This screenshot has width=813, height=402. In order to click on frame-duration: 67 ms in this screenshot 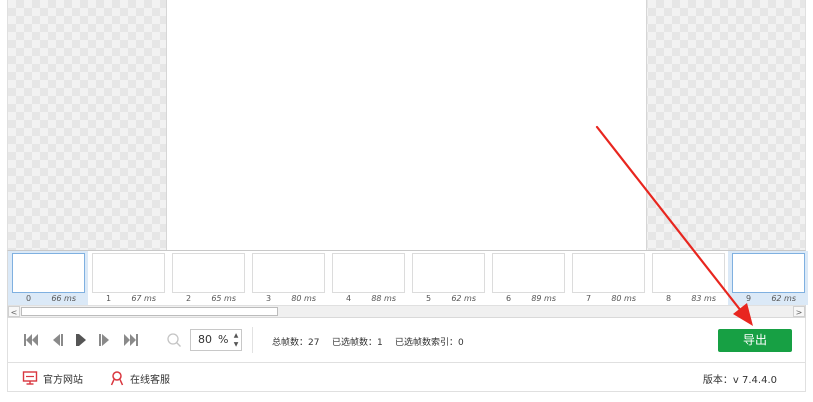, I will do `click(143, 298)`.